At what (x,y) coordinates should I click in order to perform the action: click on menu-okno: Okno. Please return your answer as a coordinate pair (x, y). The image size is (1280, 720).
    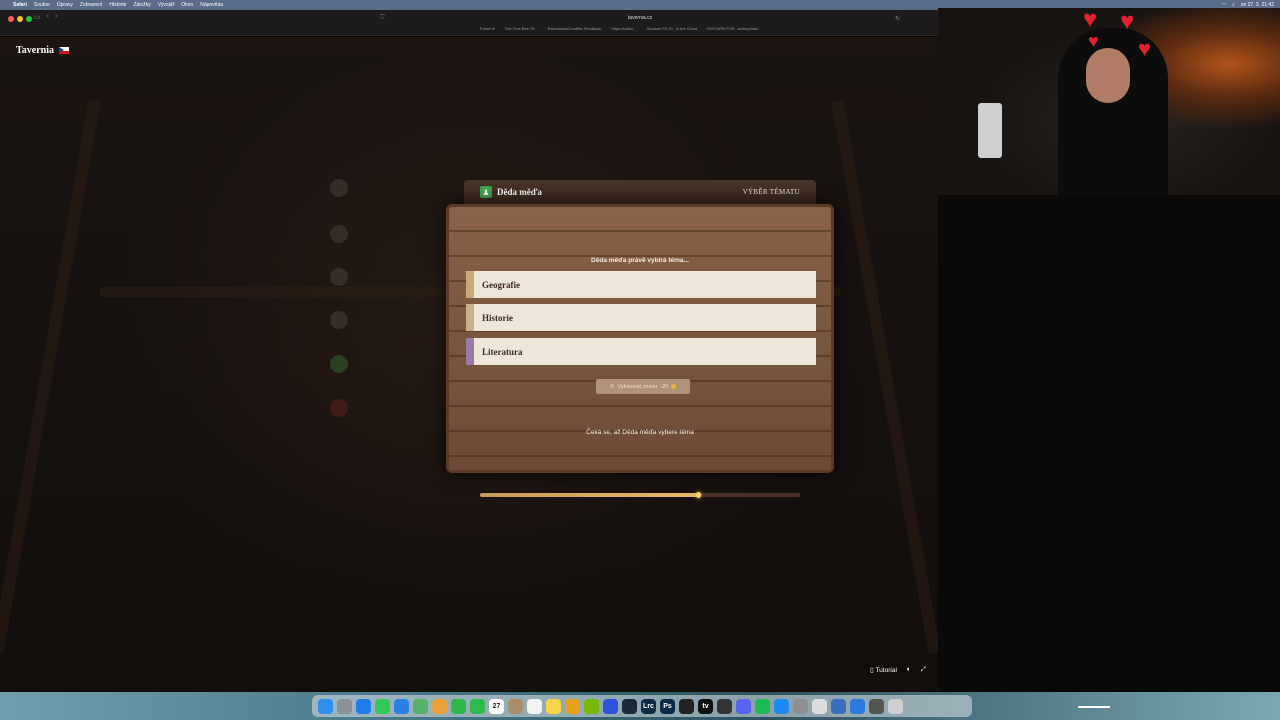
    Looking at the image, I should click on (187, 5).